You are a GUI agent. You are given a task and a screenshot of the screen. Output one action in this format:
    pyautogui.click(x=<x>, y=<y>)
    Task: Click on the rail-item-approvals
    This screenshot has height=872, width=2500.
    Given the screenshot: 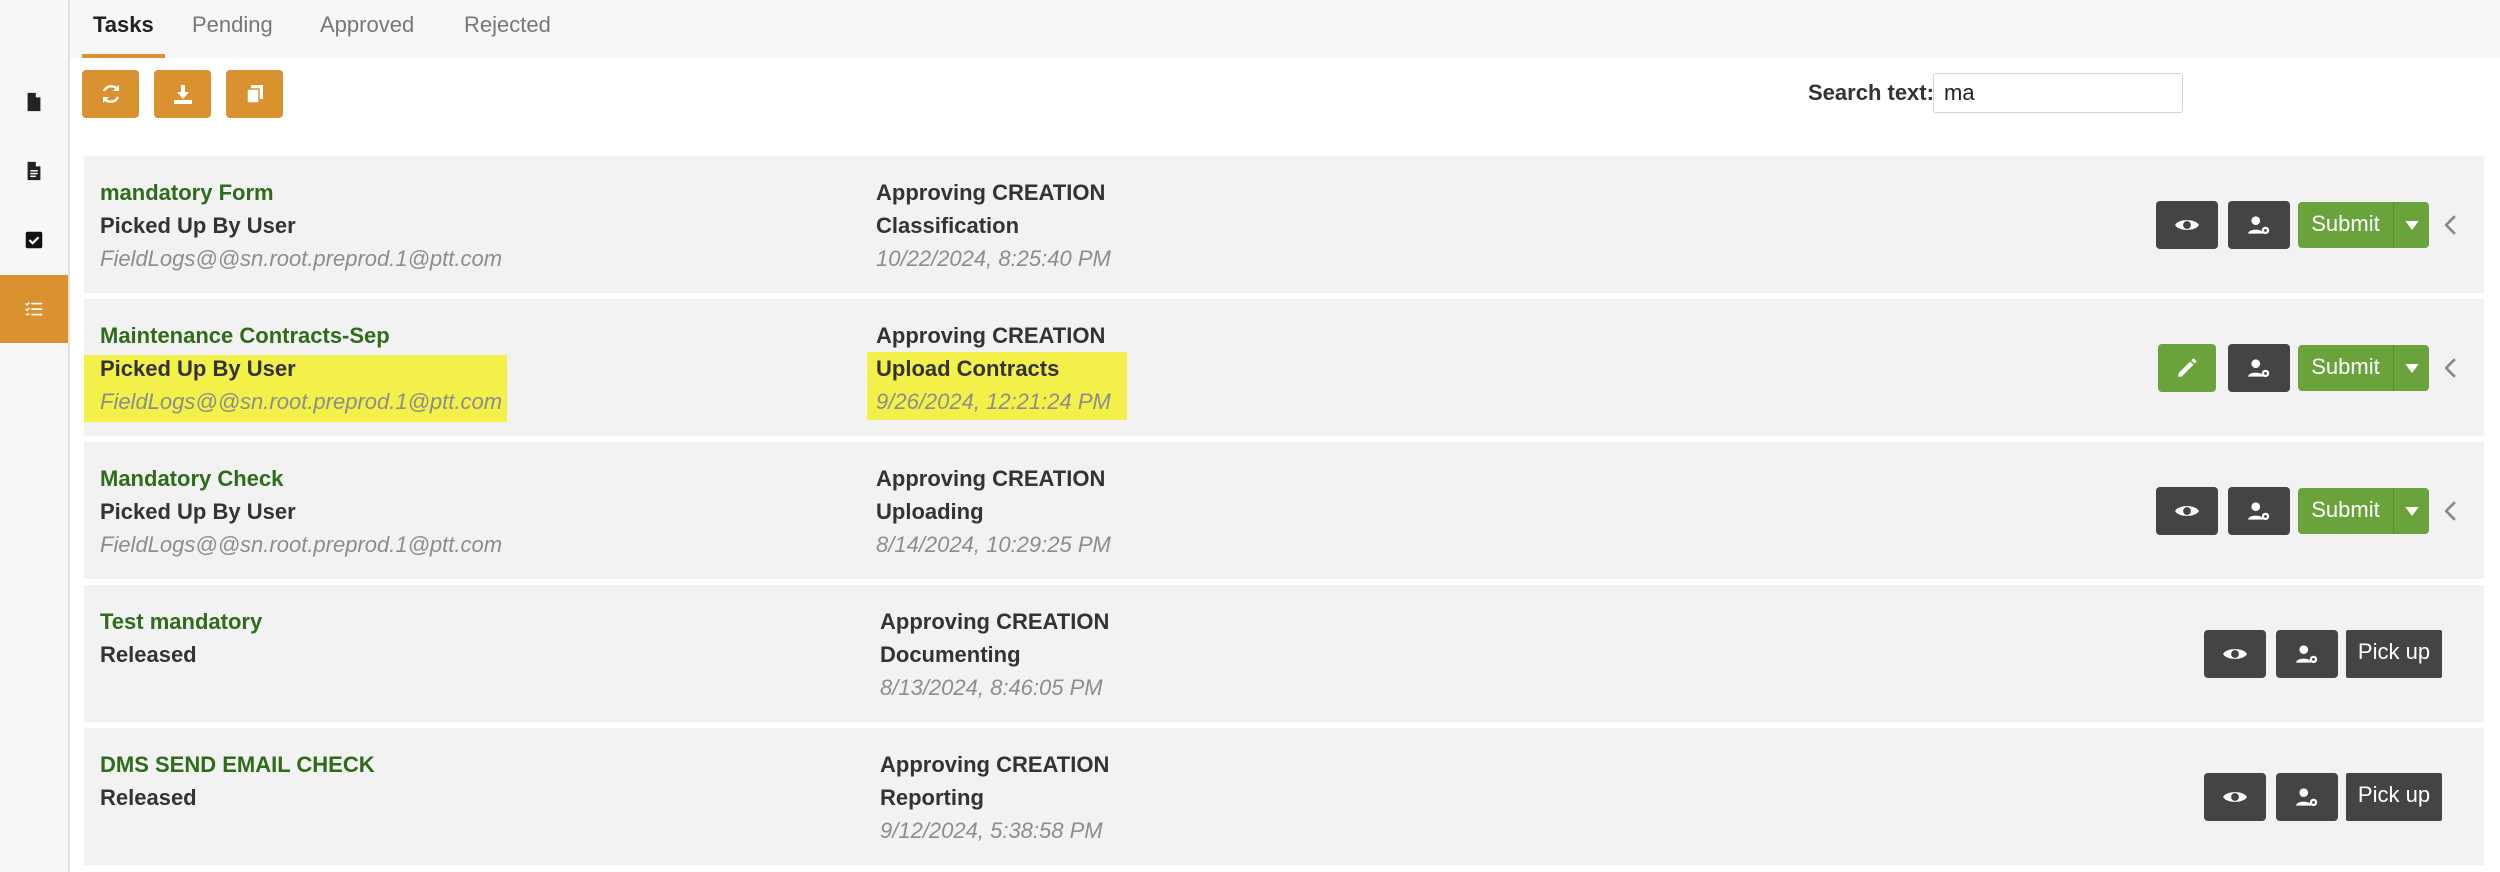 What is the action you would take?
    pyautogui.click(x=34, y=240)
    